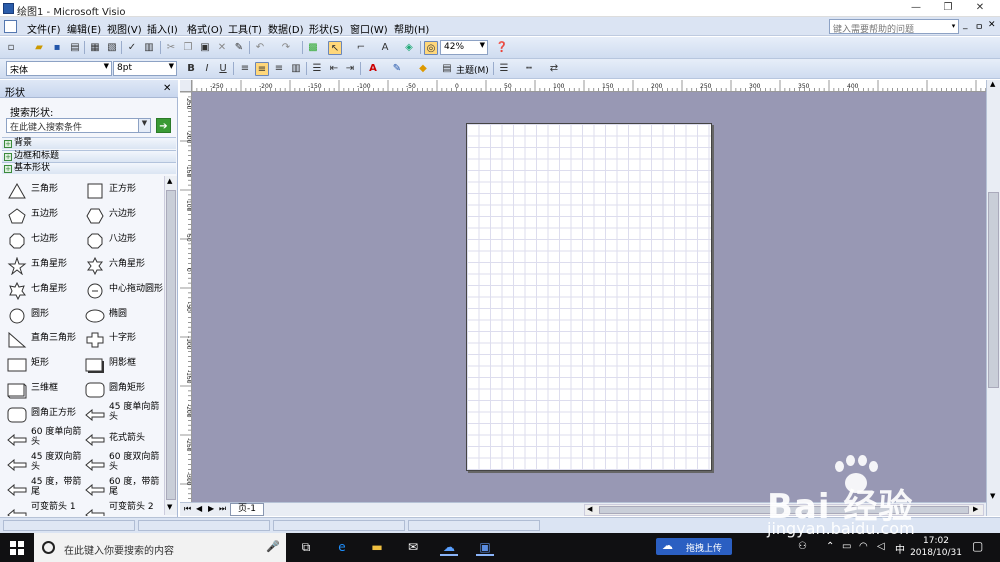 This screenshot has width=1000, height=562. Describe the element at coordinates (211, 508) in the screenshot. I see `next-page-icon: ▶` at that location.